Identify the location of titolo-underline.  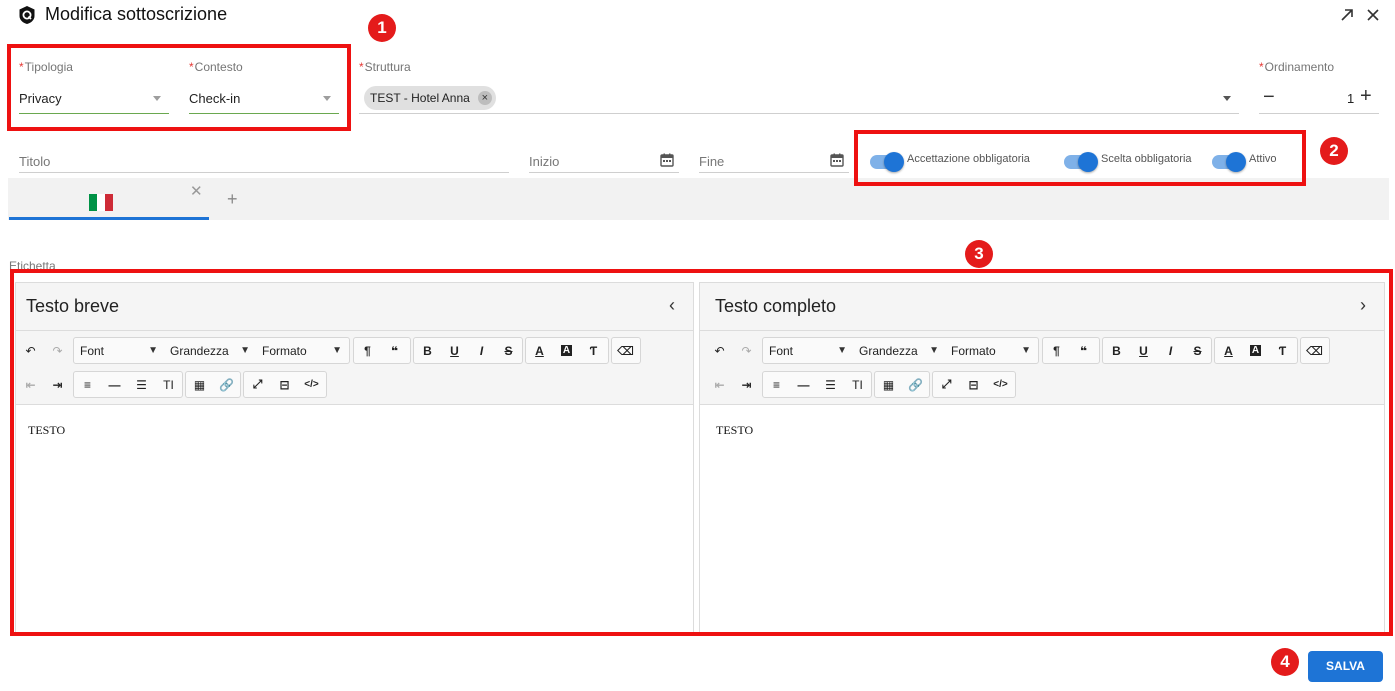
(264, 172).